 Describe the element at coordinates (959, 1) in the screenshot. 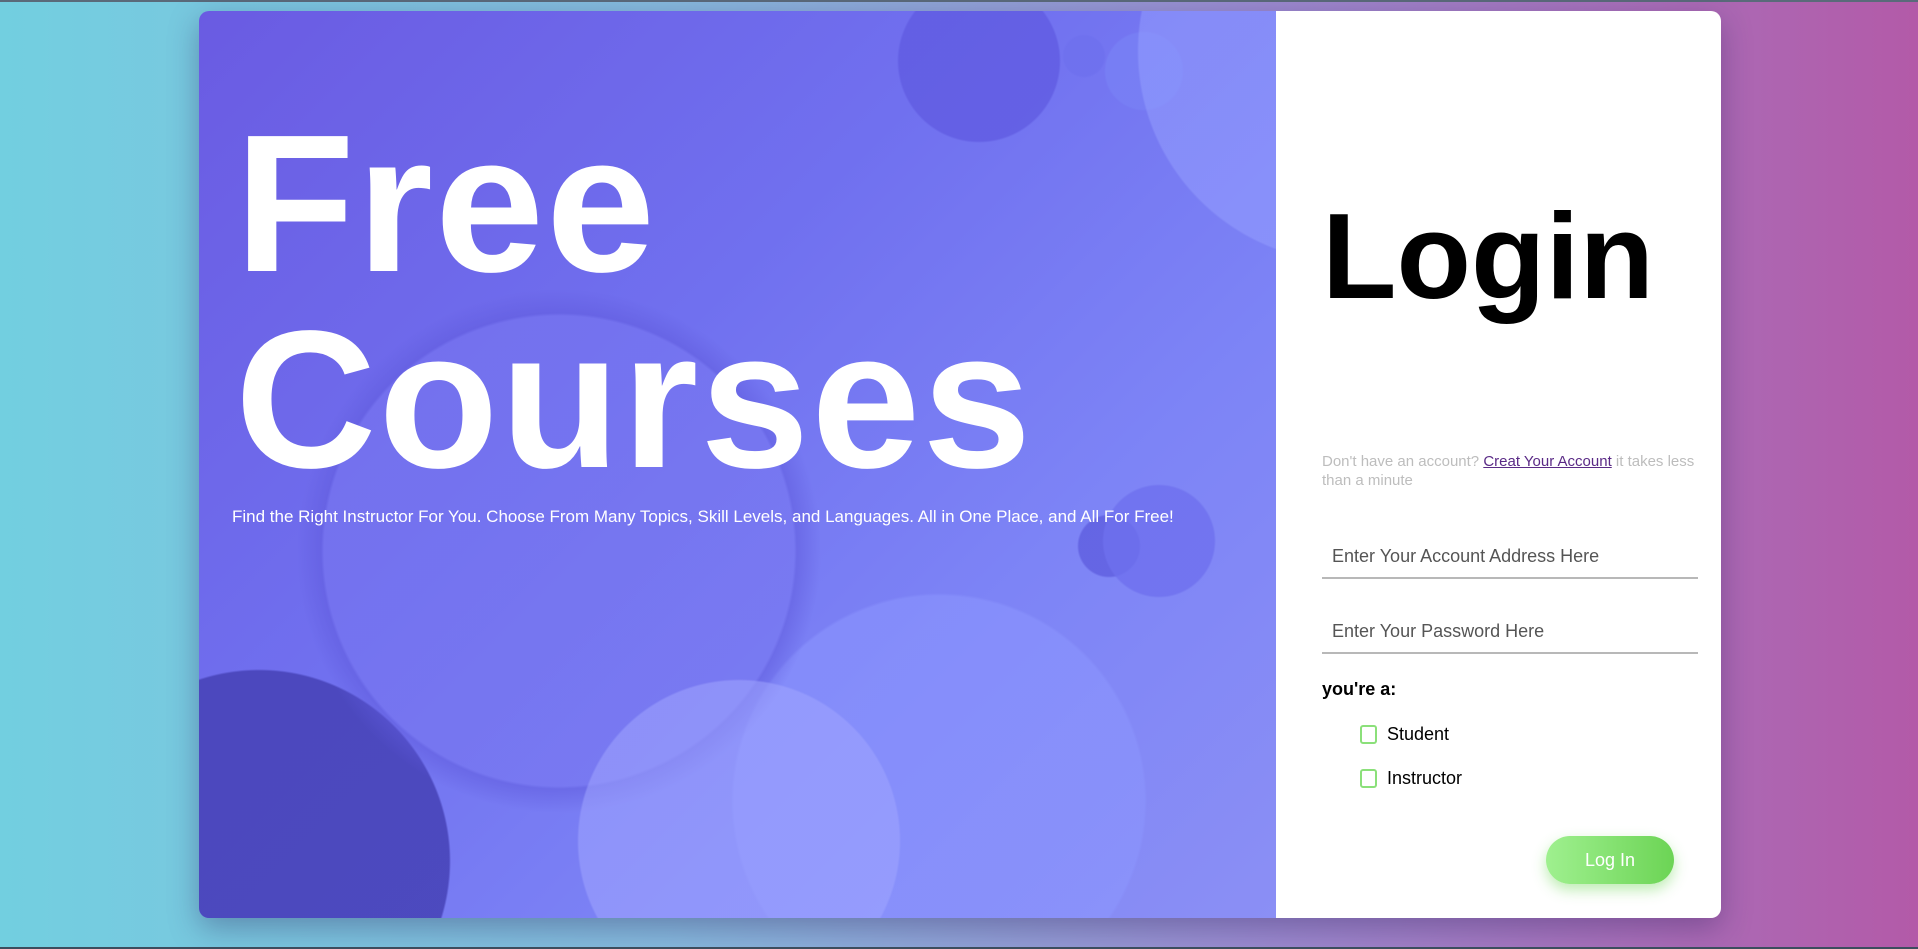

I see `top-border` at that location.